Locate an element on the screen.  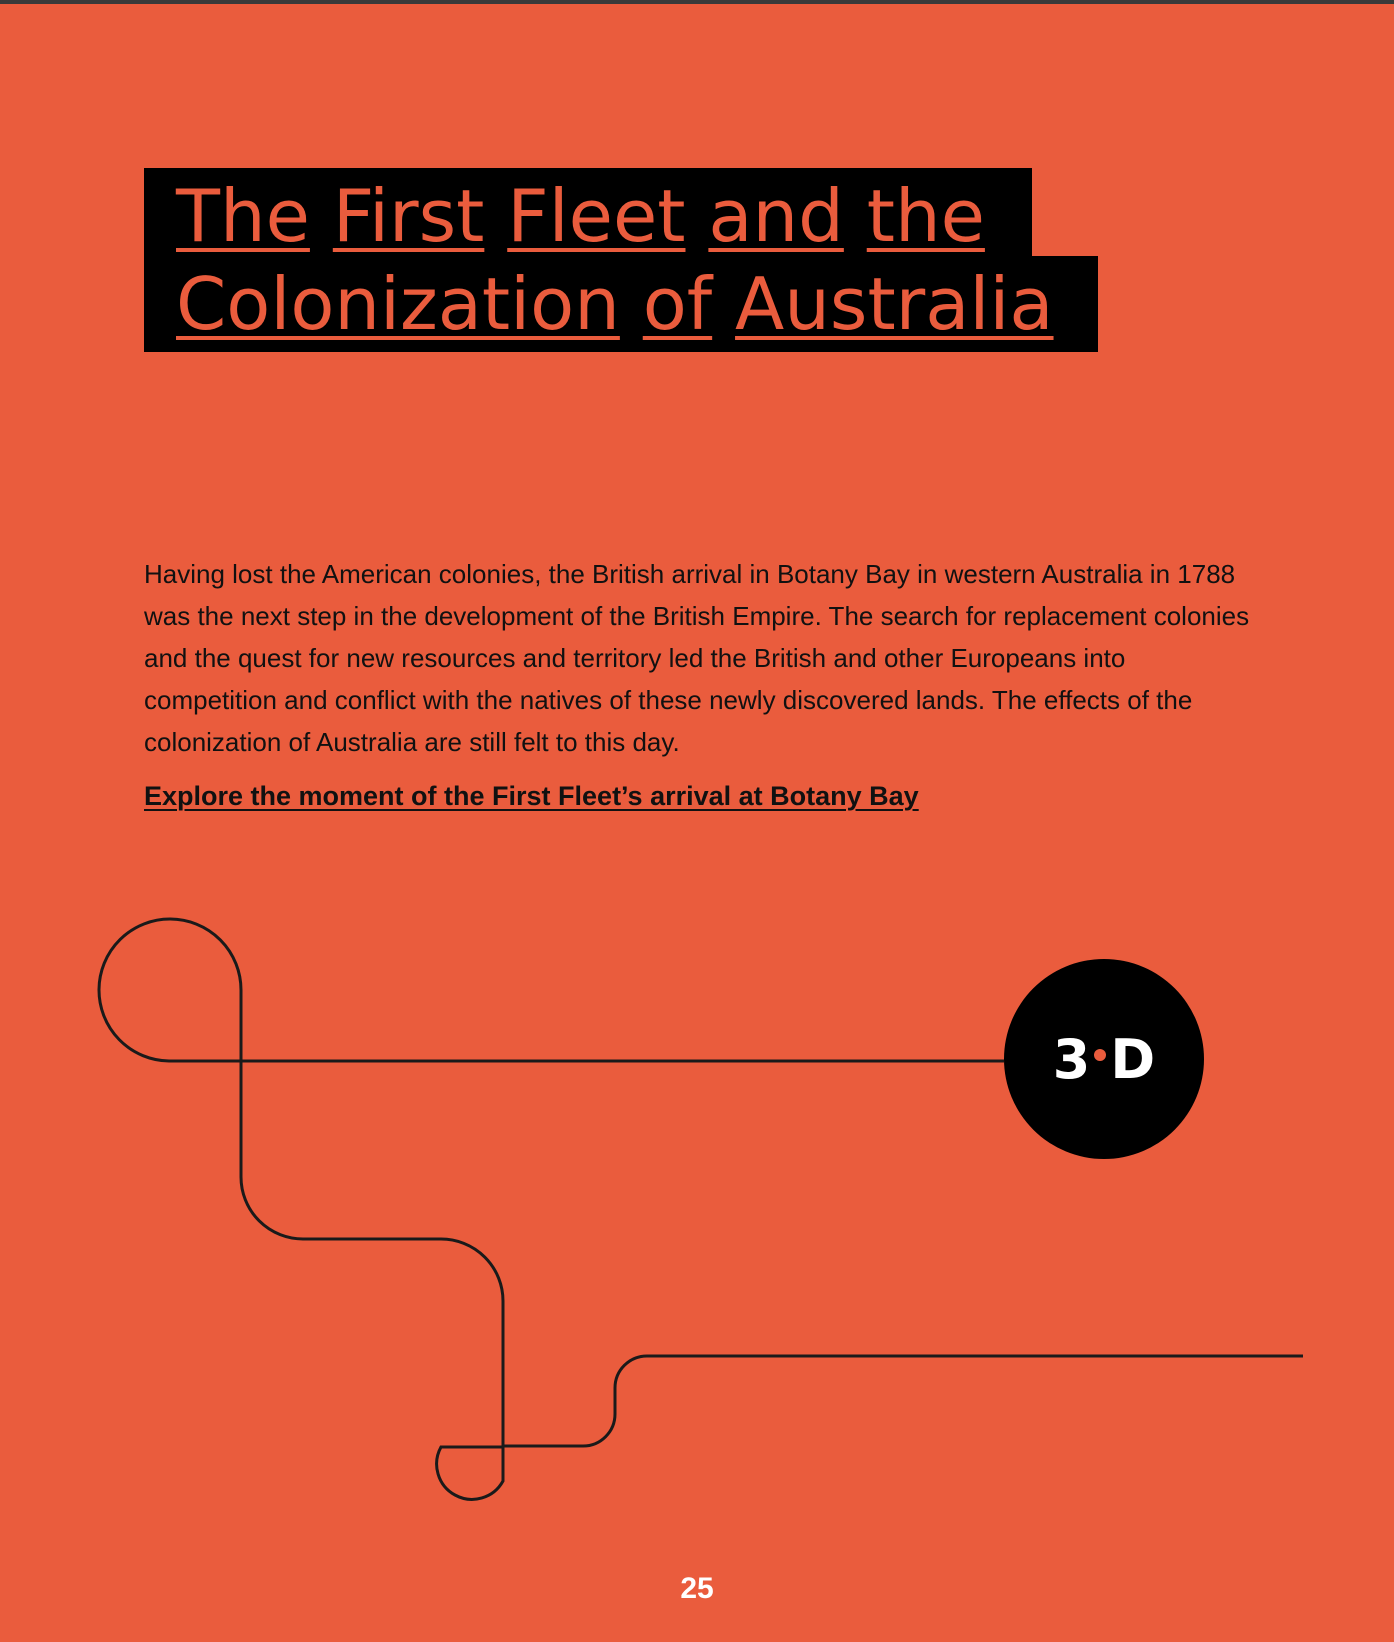
badge-dot-icon is located at coordinates (1100, 1055).